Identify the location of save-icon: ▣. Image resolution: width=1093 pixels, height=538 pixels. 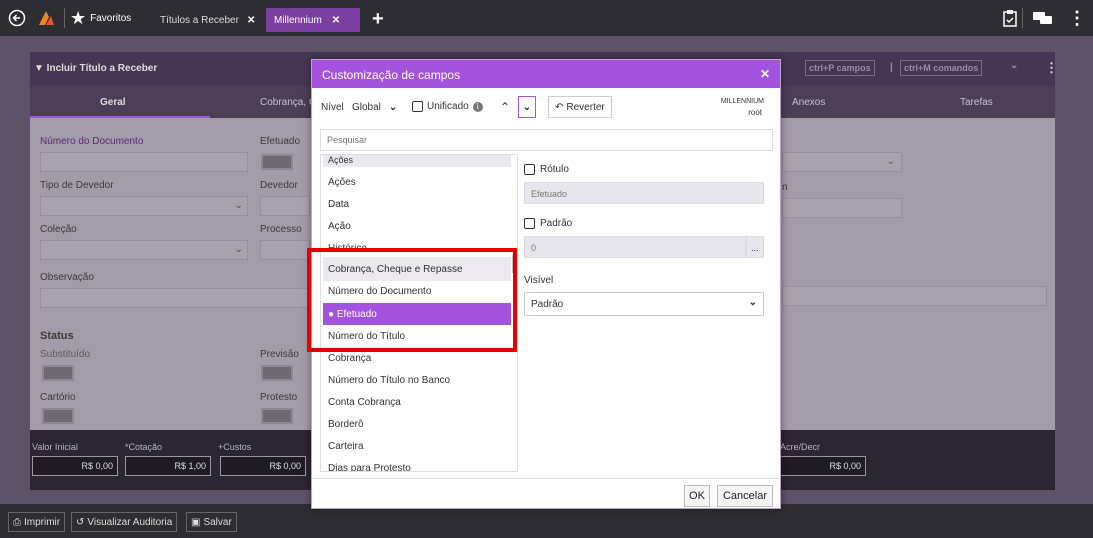
(196, 522).